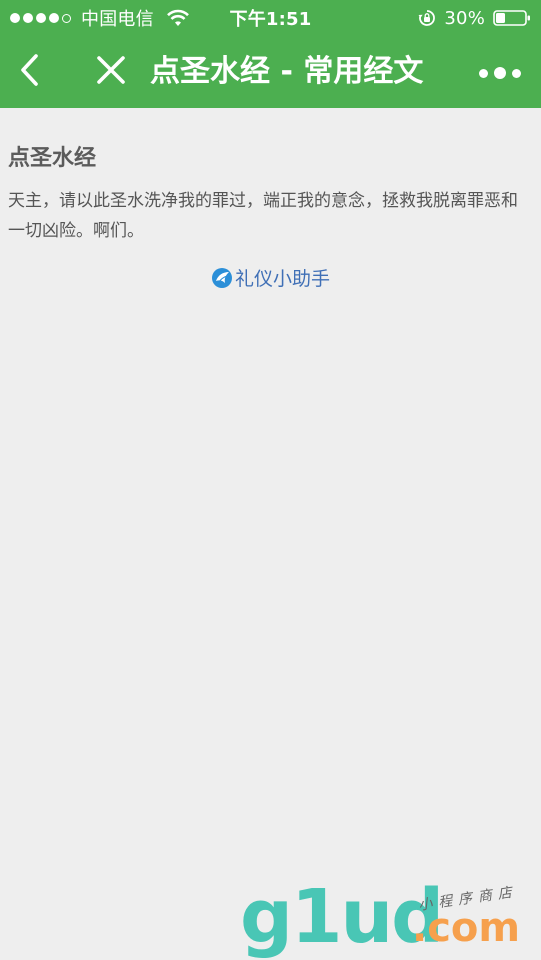  What do you see at coordinates (287, 71) in the screenshot?
I see `page-title: 点圣水经 - 常用经文` at bounding box center [287, 71].